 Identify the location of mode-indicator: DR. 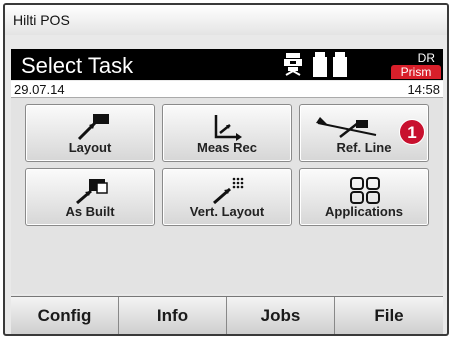
(426, 58).